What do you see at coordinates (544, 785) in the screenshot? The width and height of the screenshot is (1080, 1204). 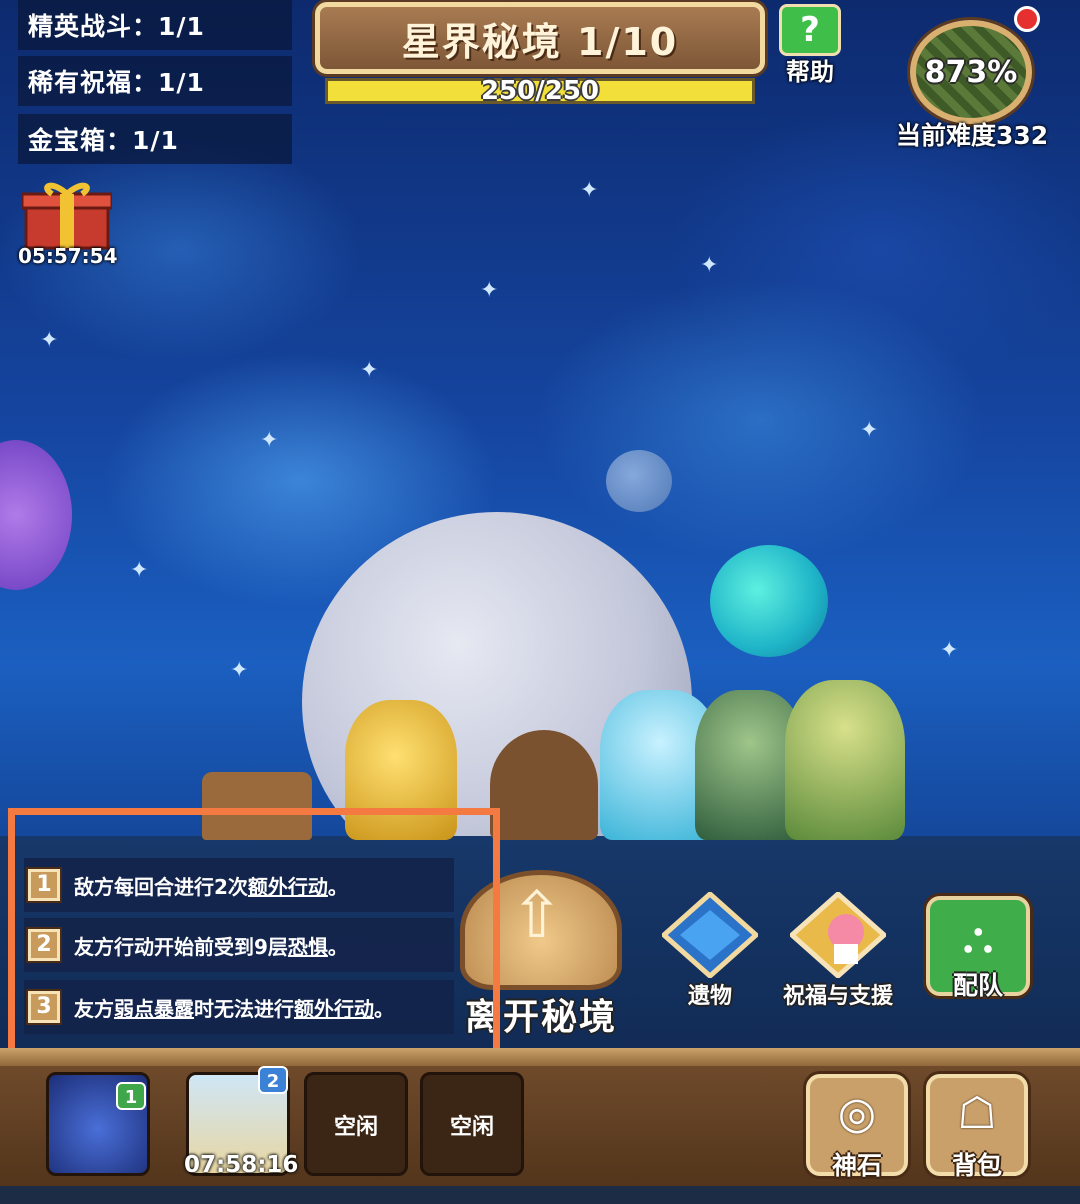 I see `armillary-device` at bounding box center [544, 785].